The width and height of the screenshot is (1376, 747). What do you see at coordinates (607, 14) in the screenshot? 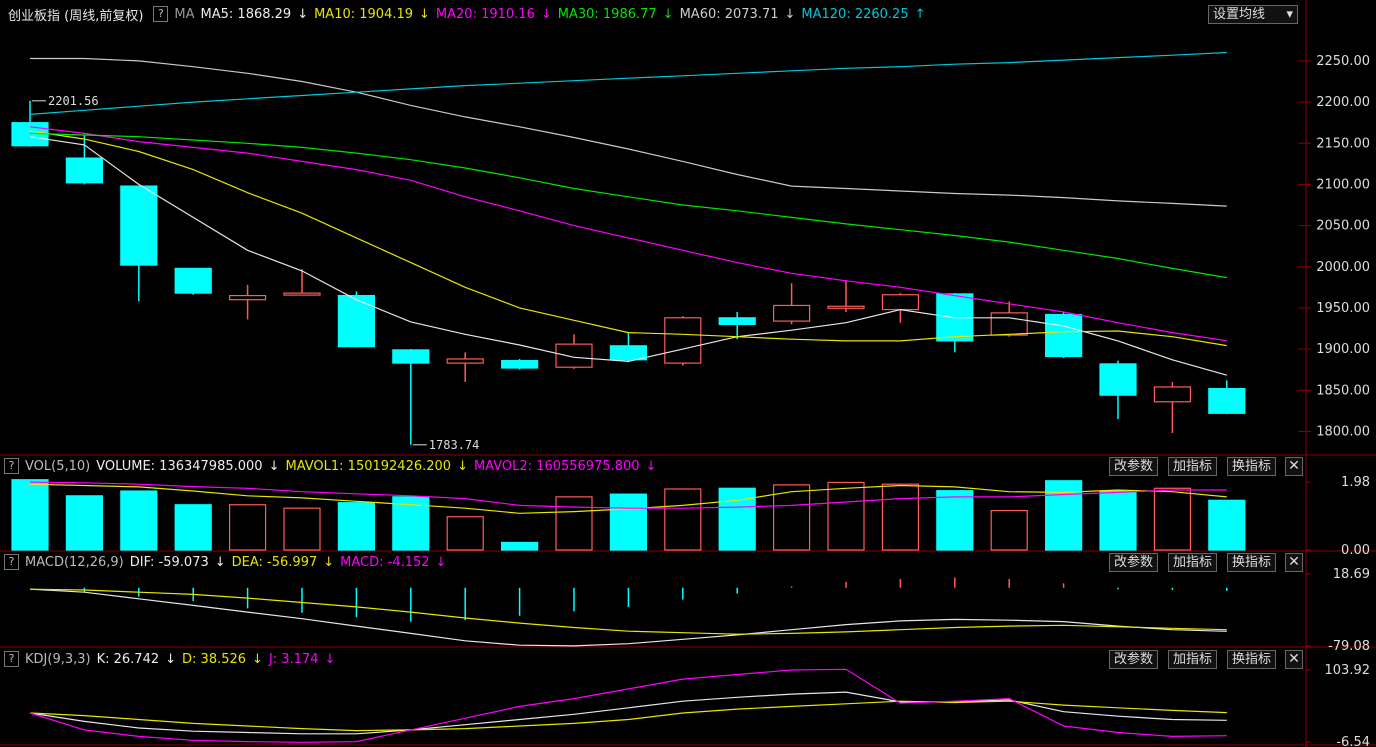
I see `ma30-value: MA30: 1986.77` at bounding box center [607, 14].